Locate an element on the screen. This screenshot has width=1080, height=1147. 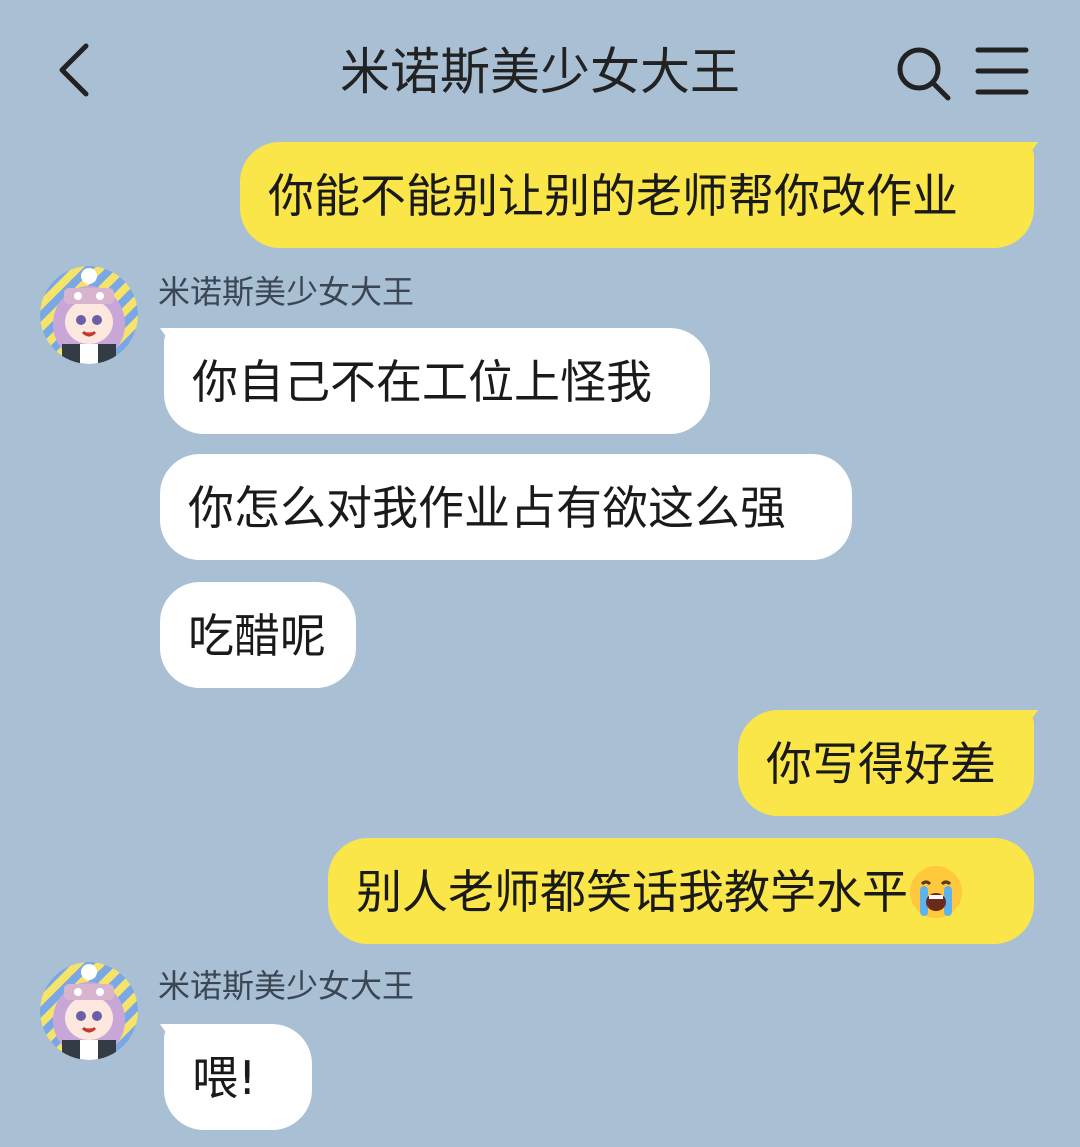
message-text: 你怎么对我作业占有欲这么强 is located at coordinates (487, 508).